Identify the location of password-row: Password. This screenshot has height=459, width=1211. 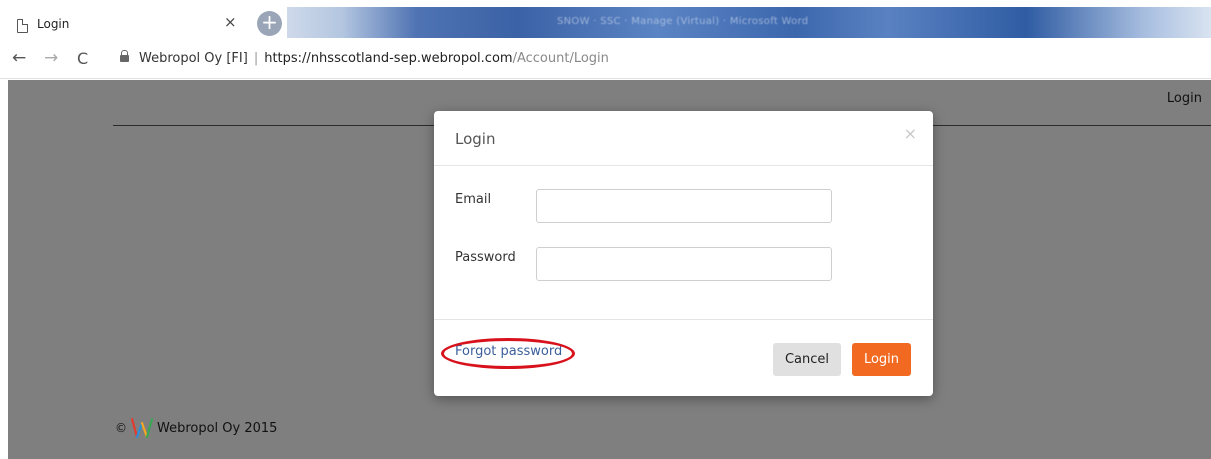
(685, 264).